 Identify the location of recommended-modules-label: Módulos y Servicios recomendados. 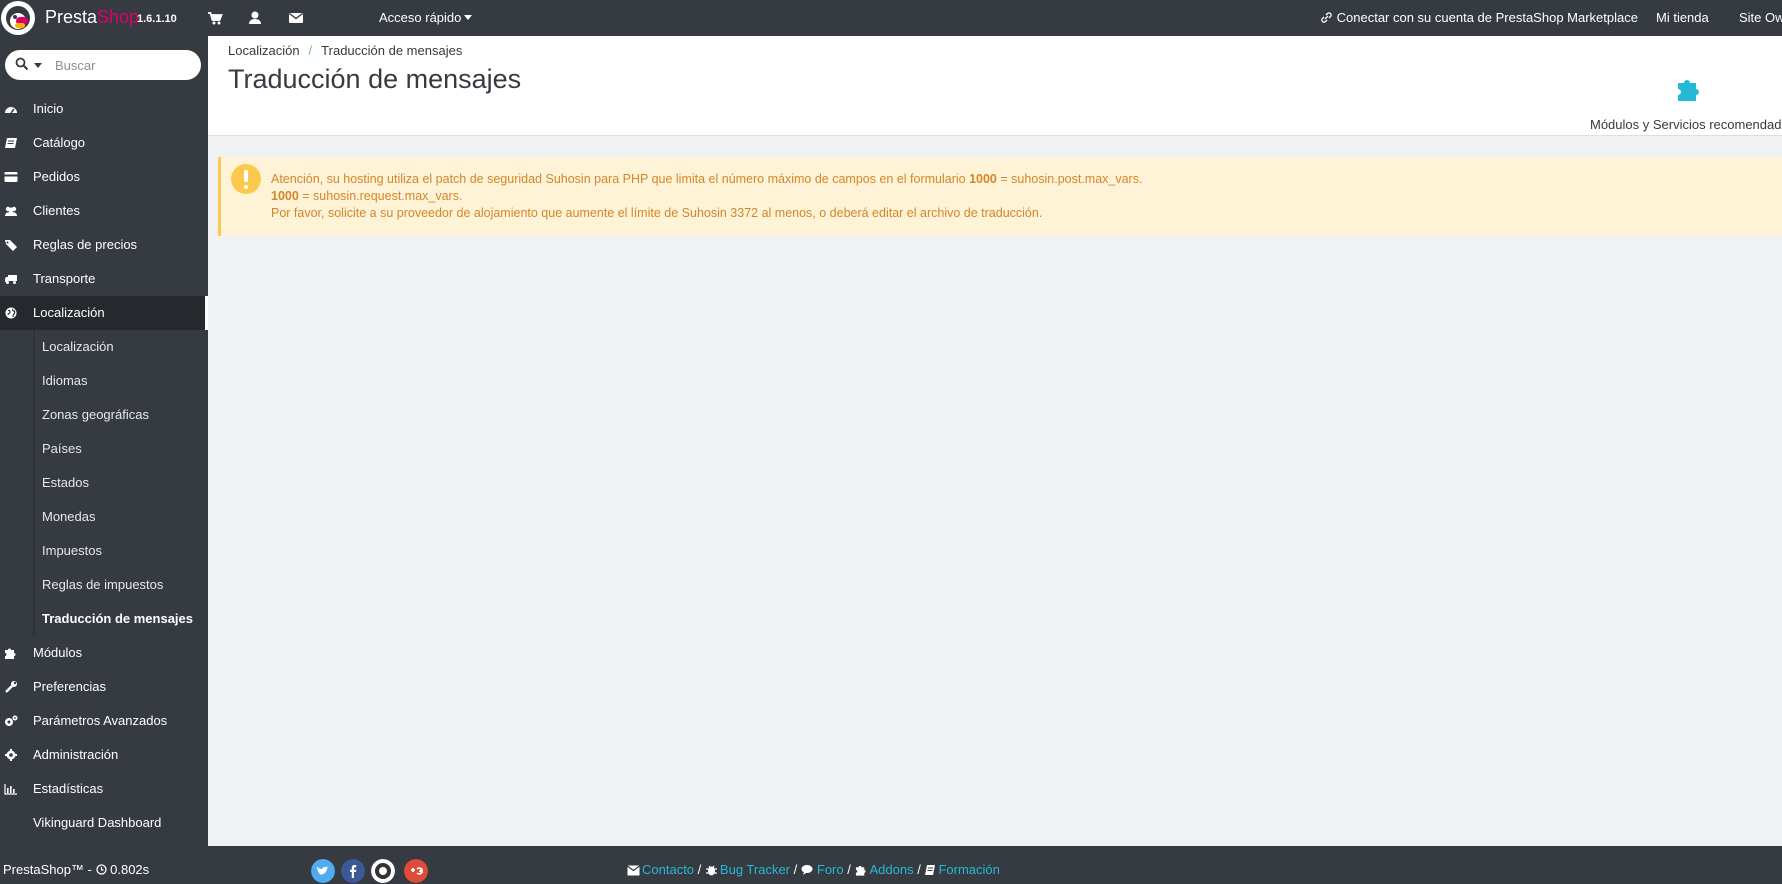
(1686, 124).